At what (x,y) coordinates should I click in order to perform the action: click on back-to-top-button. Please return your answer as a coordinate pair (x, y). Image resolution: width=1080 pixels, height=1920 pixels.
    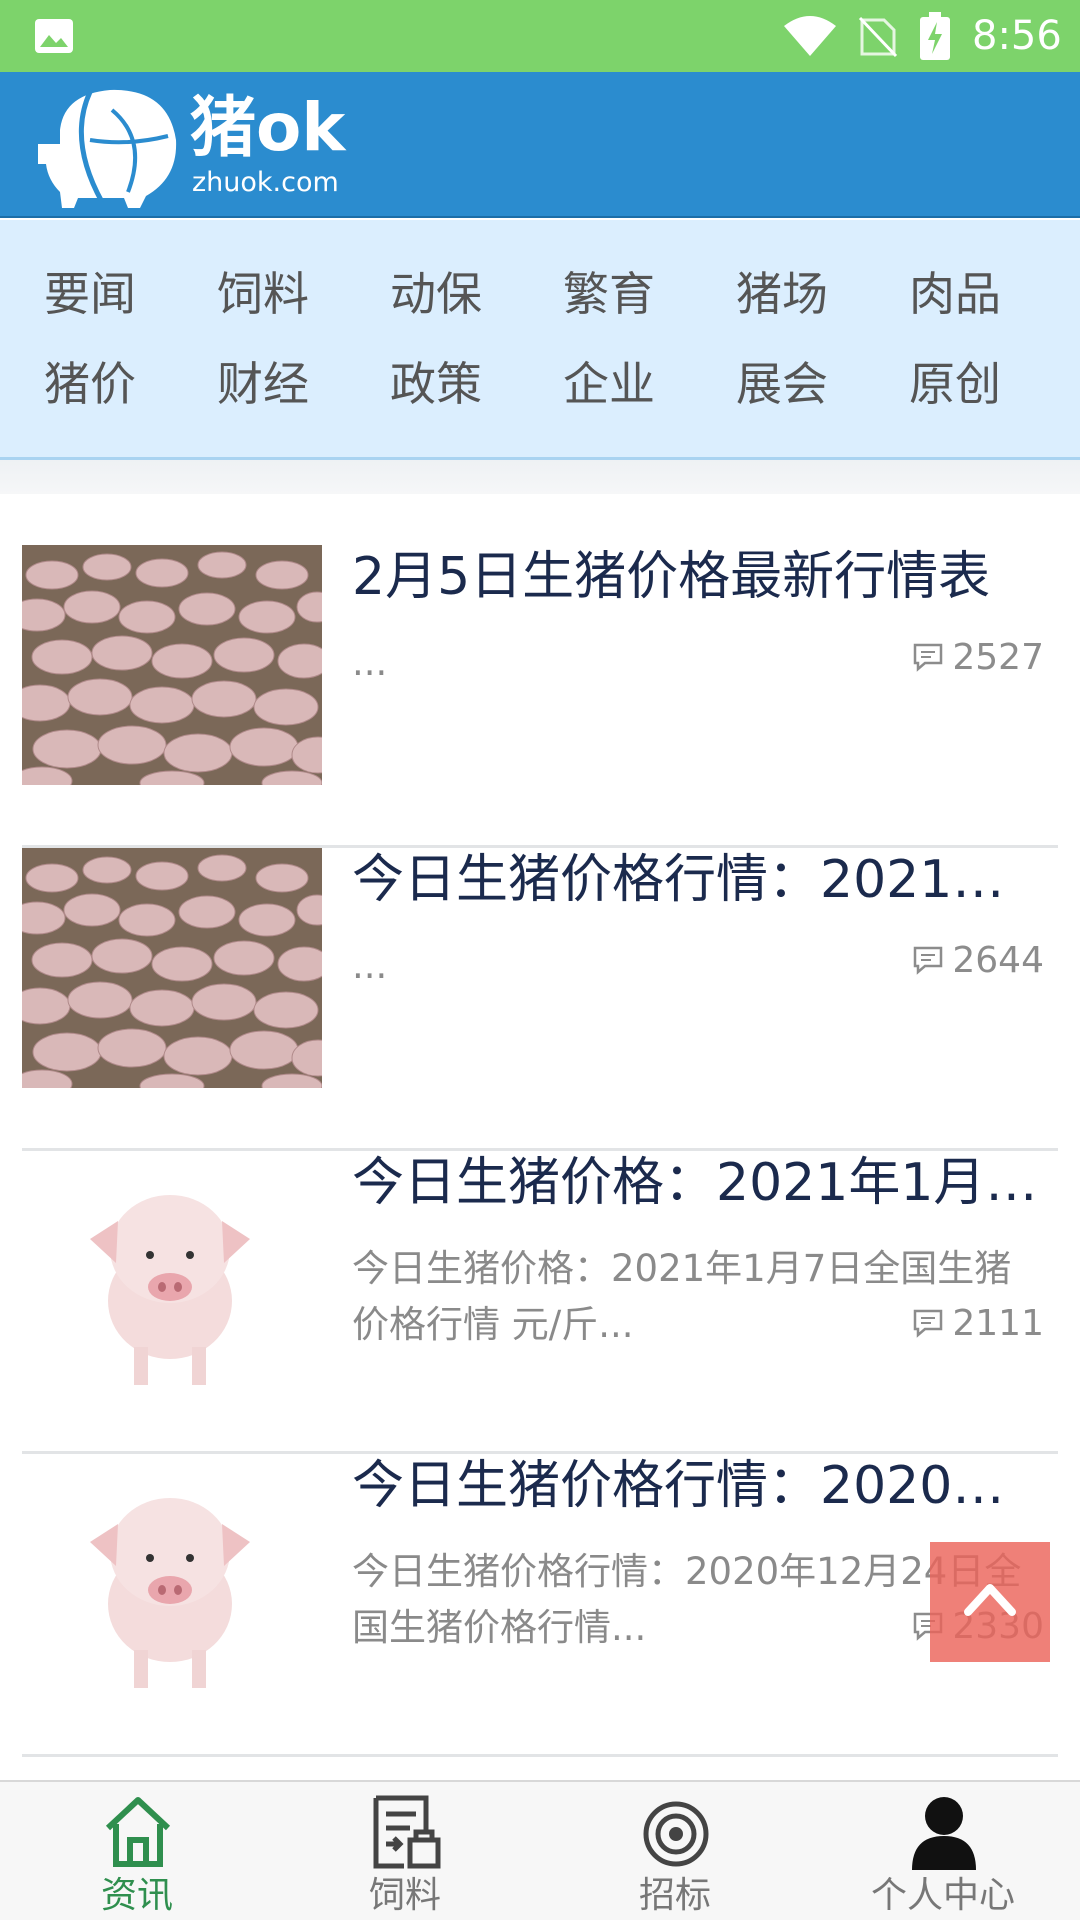
    Looking at the image, I should click on (990, 1602).